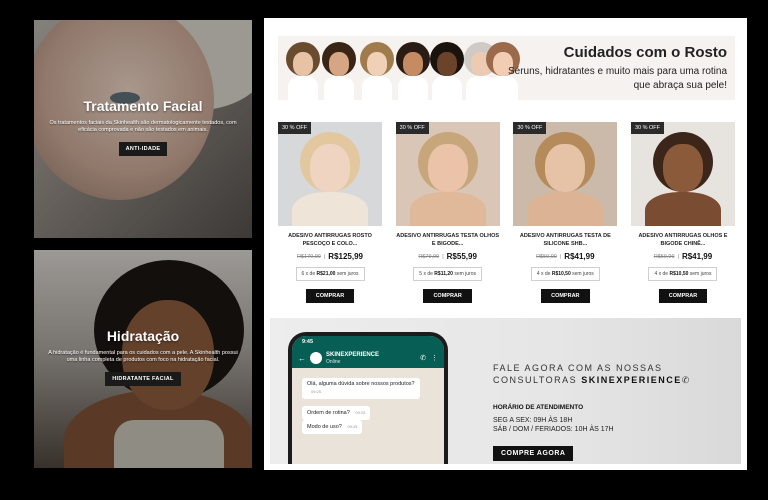 This screenshot has height=500, width=768. What do you see at coordinates (423, 358) in the screenshot?
I see `phone-call-icon: ✆` at bounding box center [423, 358].